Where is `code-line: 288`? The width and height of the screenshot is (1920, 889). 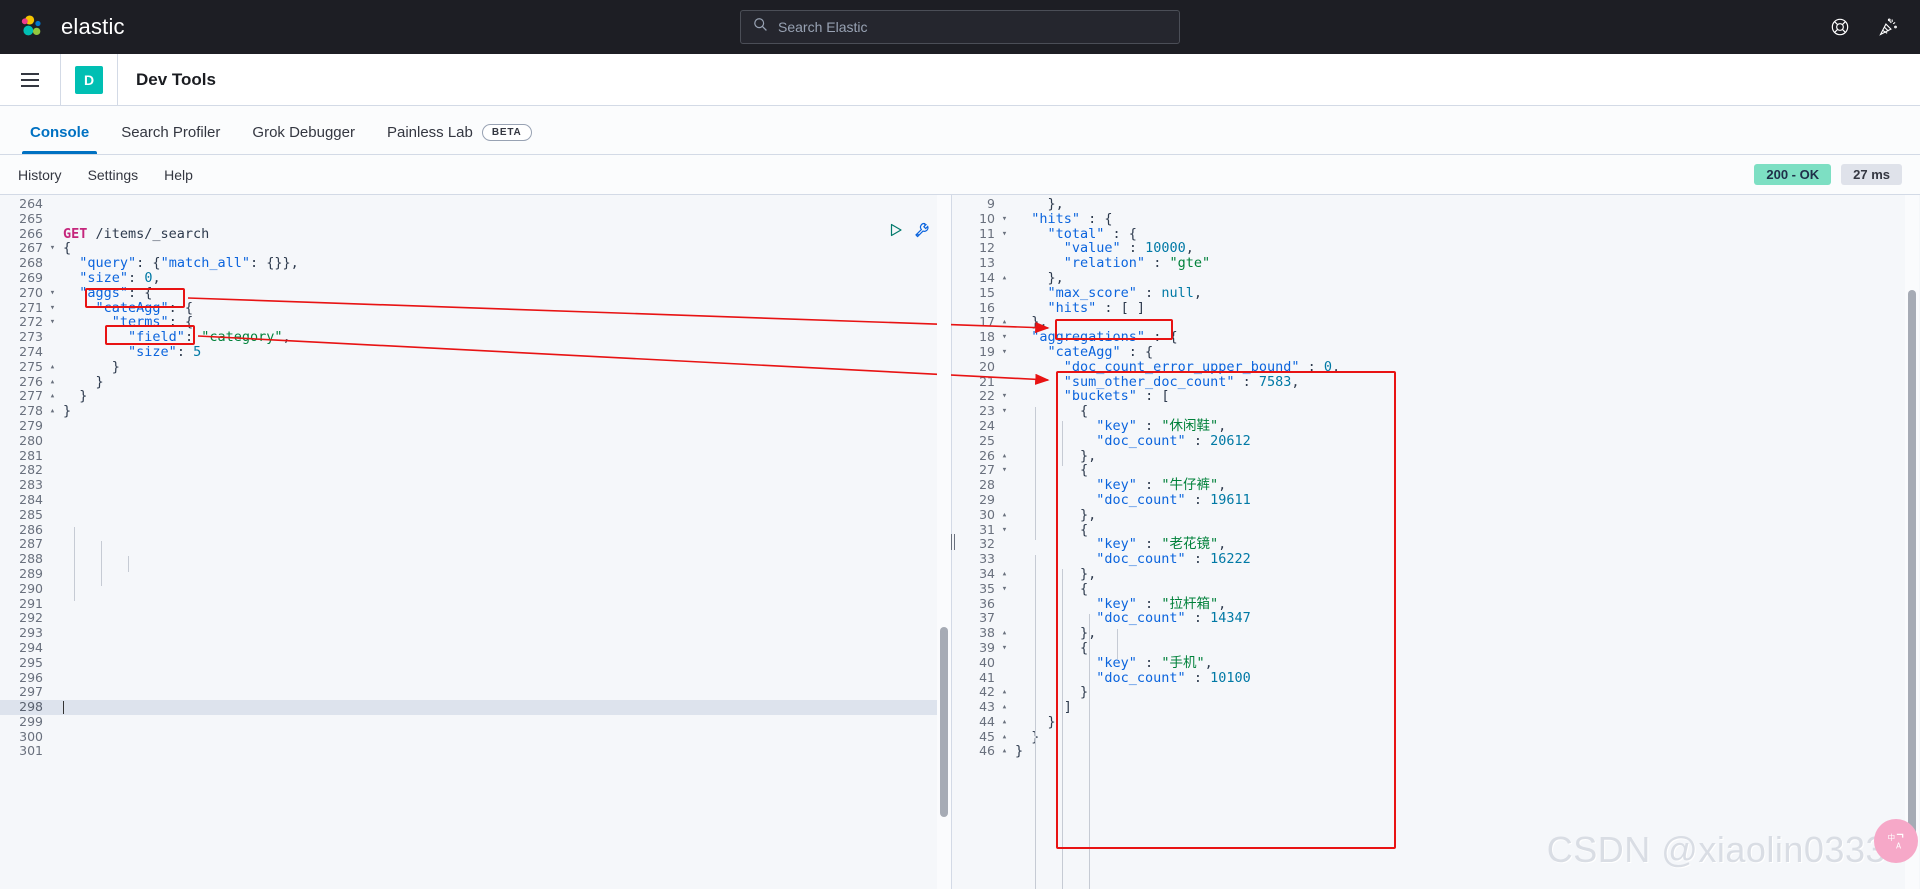 code-line: 288 is located at coordinates (475, 559).